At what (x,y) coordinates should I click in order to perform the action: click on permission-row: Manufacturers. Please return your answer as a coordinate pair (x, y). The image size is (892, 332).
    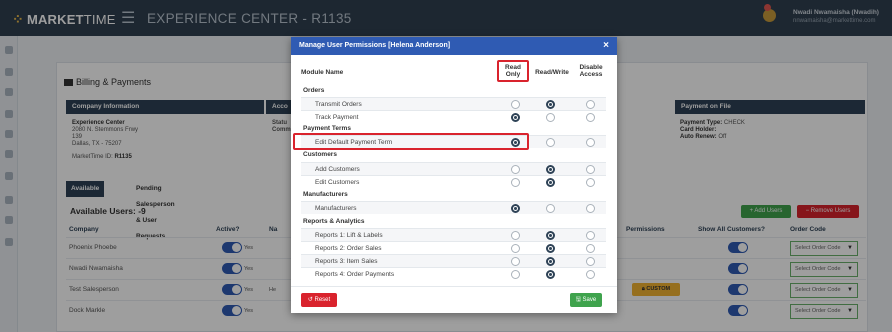
    Looking at the image, I should click on (453, 207).